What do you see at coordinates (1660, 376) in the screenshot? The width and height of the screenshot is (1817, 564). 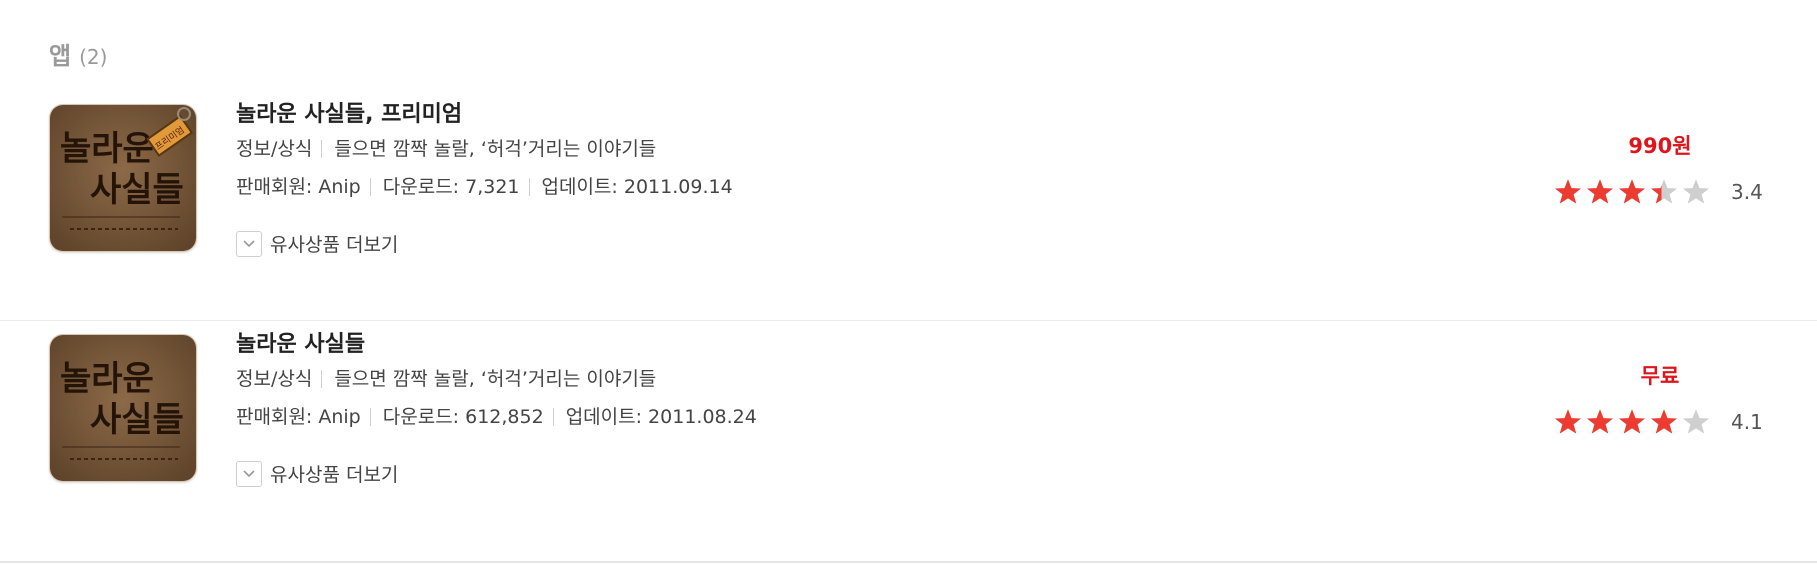 I see `app-price: 무료` at bounding box center [1660, 376].